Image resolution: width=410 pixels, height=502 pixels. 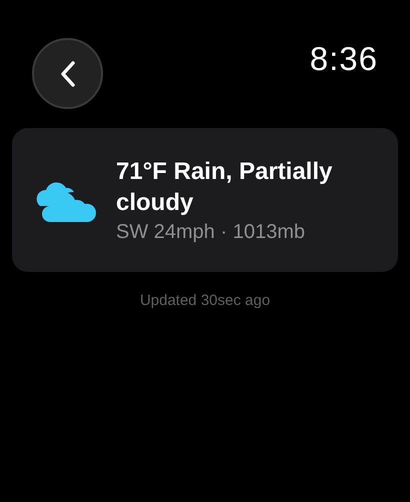 What do you see at coordinates (211, 232) in the screenshot?
I see `weather-details: SW 24mph · 1013mb` at bounding box center [211, 232].